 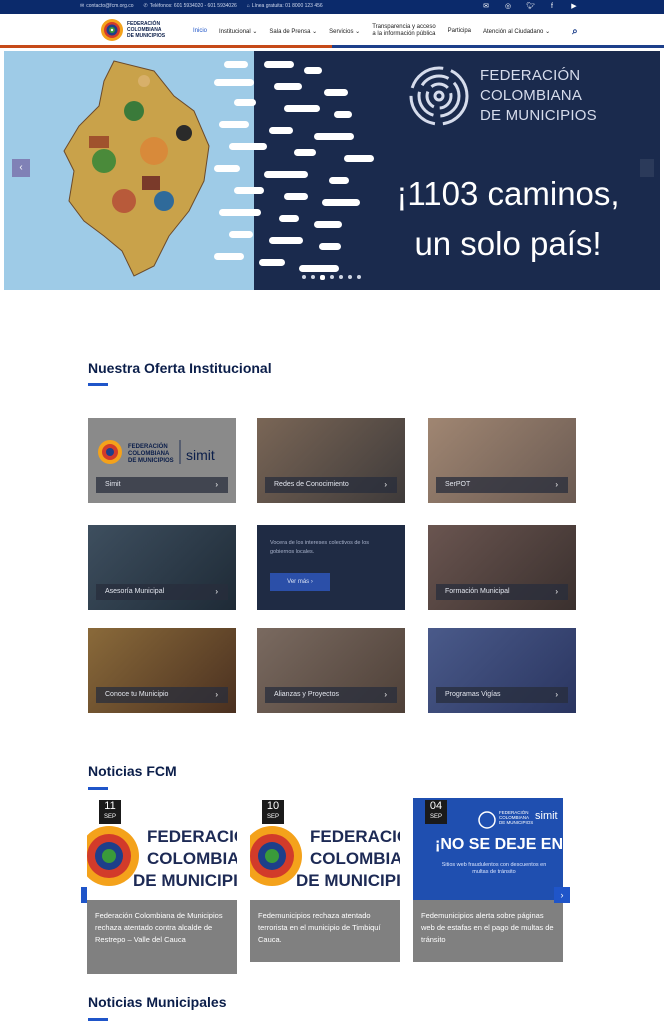 What do you see at coordinates (516, 31) in the screenshot?
I see `nav-atencion-ciudadano: Atención al Ciudadano ⌄` at bounding box center [516, 31].